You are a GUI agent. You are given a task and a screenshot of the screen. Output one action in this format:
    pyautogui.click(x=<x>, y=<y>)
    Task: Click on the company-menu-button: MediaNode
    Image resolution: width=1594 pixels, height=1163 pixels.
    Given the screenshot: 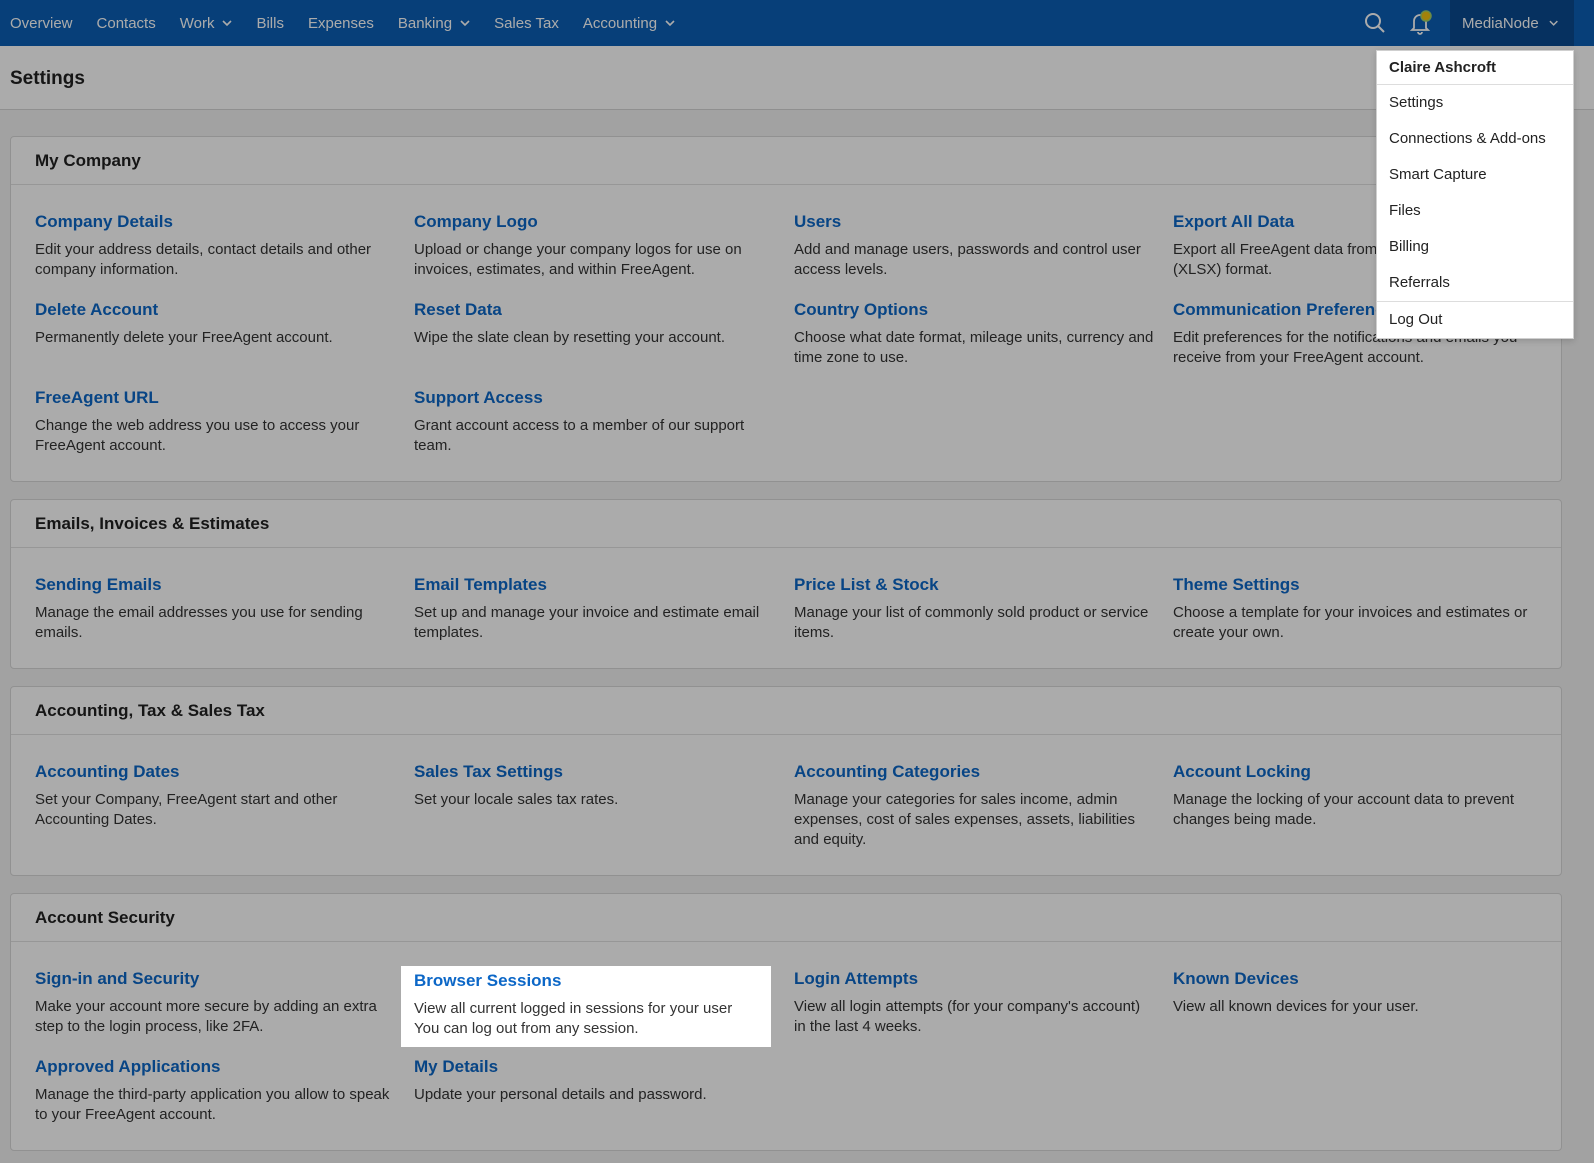 What is the action you would take?
    pyautogui.click(x=1512, y=23)
    